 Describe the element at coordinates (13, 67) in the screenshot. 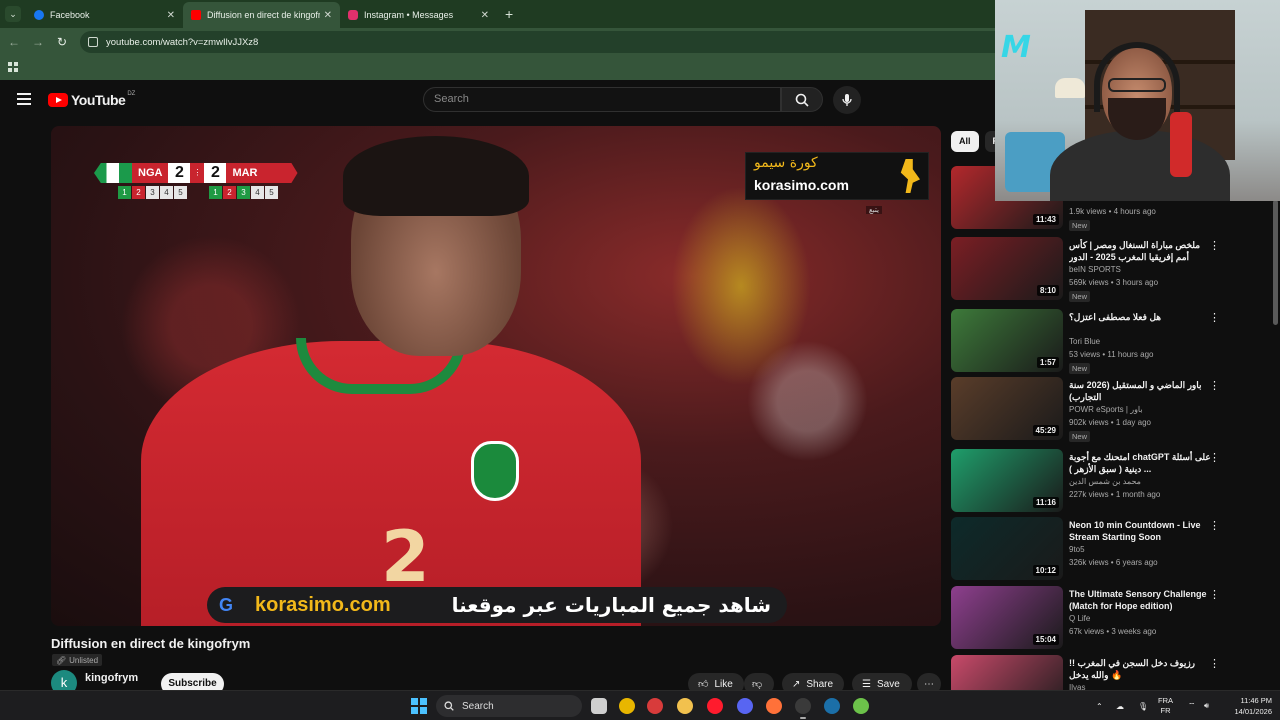

I see `apps-grid-icon` at that location.